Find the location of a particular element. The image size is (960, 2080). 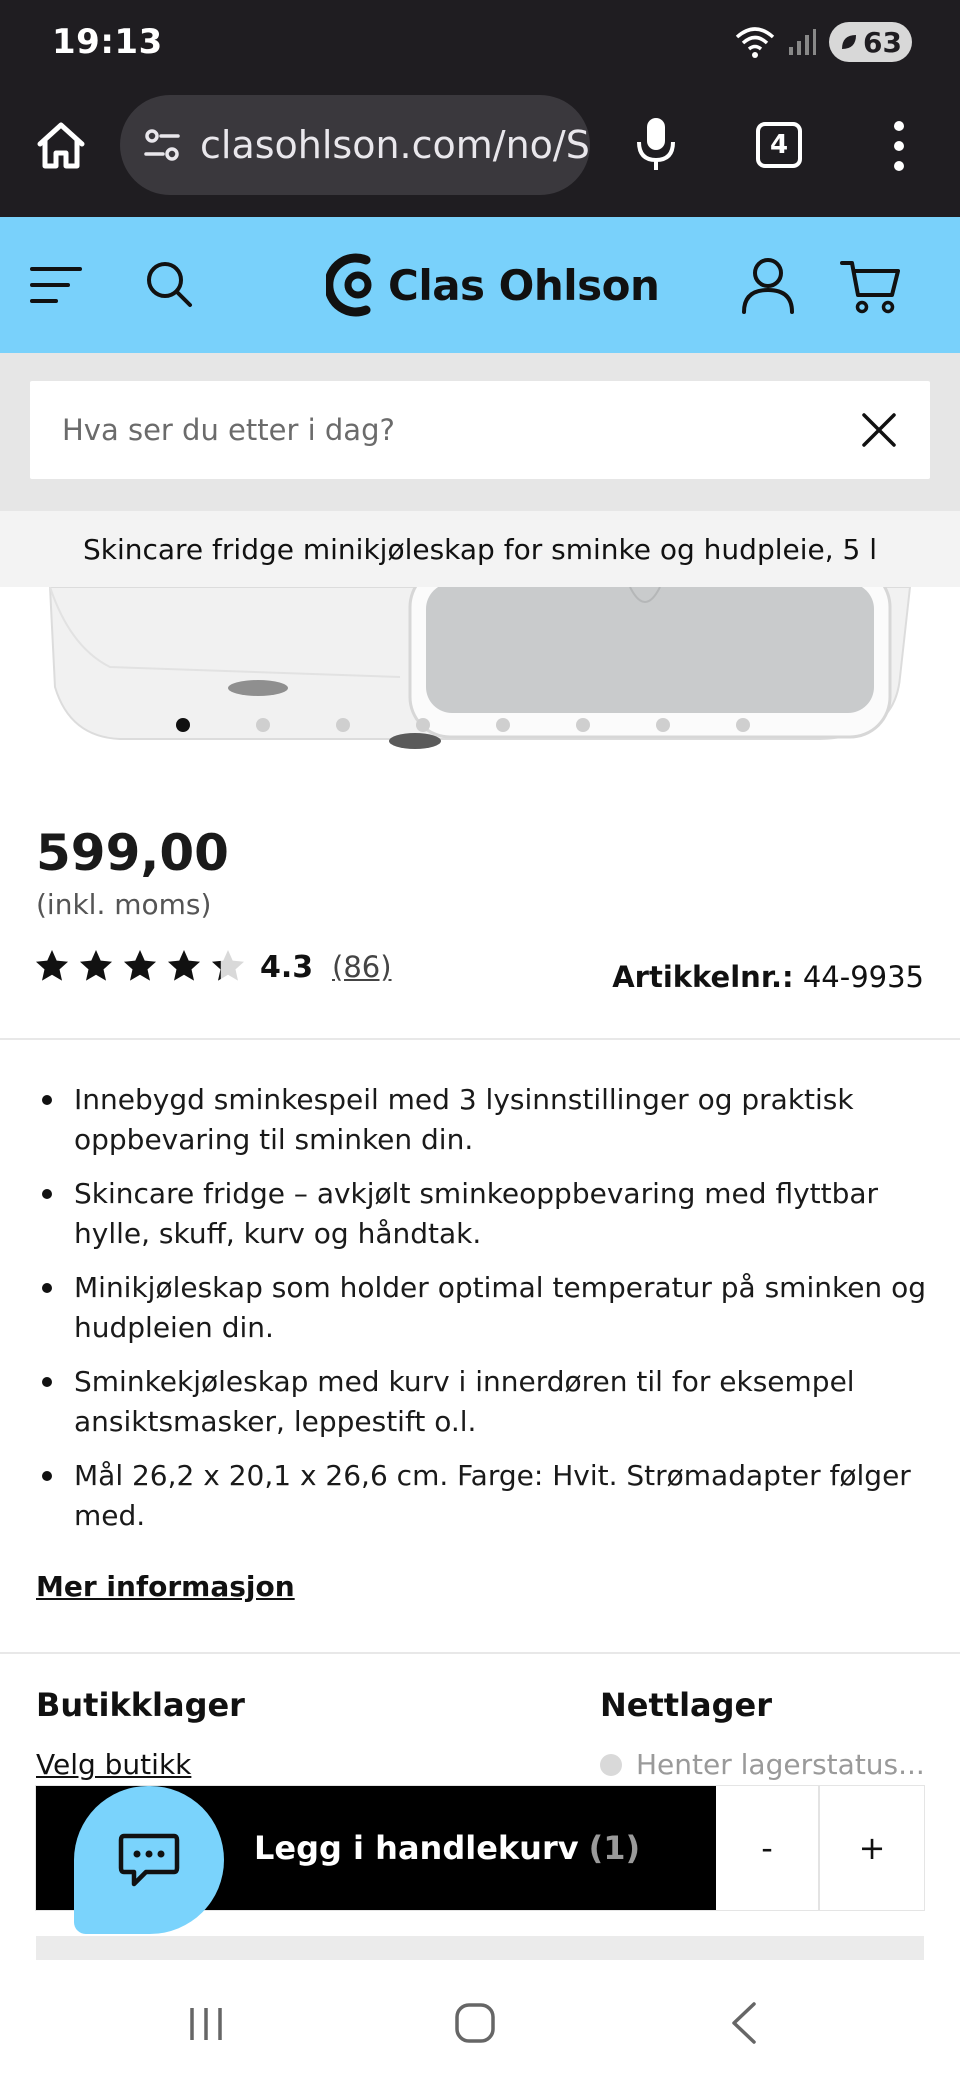

image-carousel-dots is located at coordinates (480, 728).